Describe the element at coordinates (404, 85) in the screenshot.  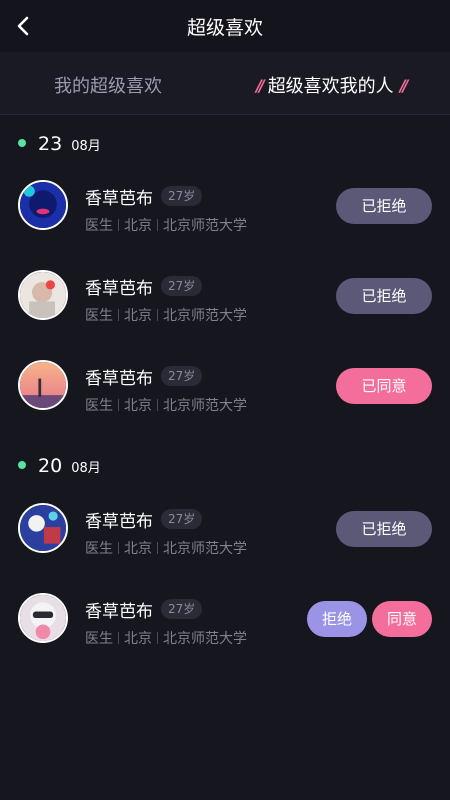
I see `tab-decoration-right: //` at that location.